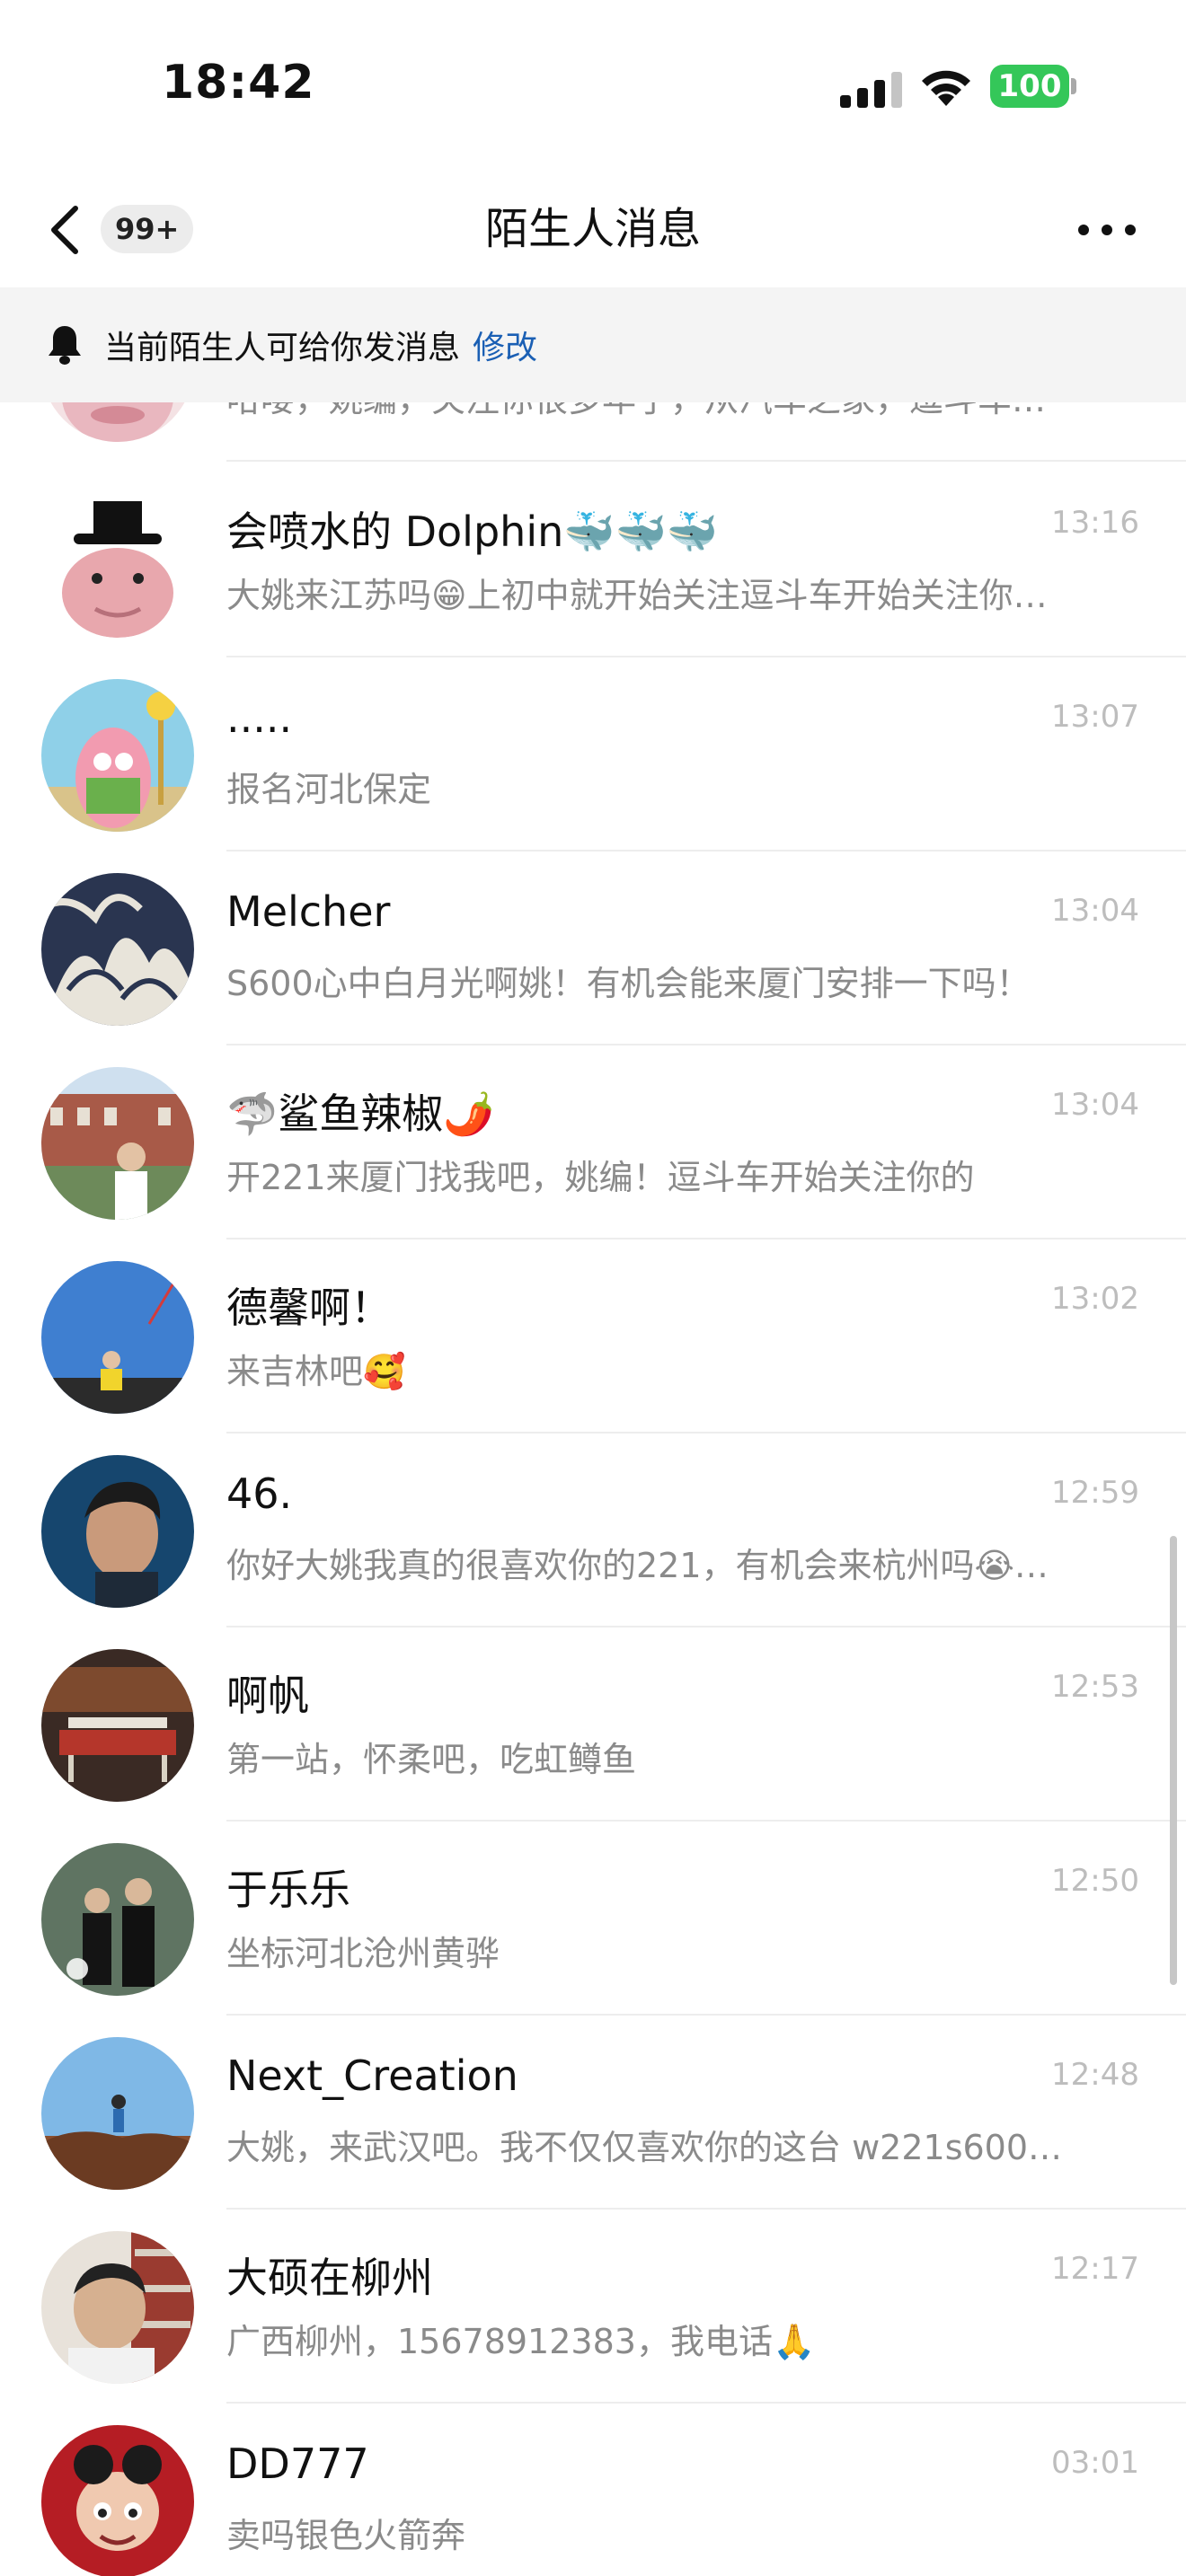 This screenshot has width=1186, height=2576. I want to click on message-time: 13:07, so click(1095, 717).